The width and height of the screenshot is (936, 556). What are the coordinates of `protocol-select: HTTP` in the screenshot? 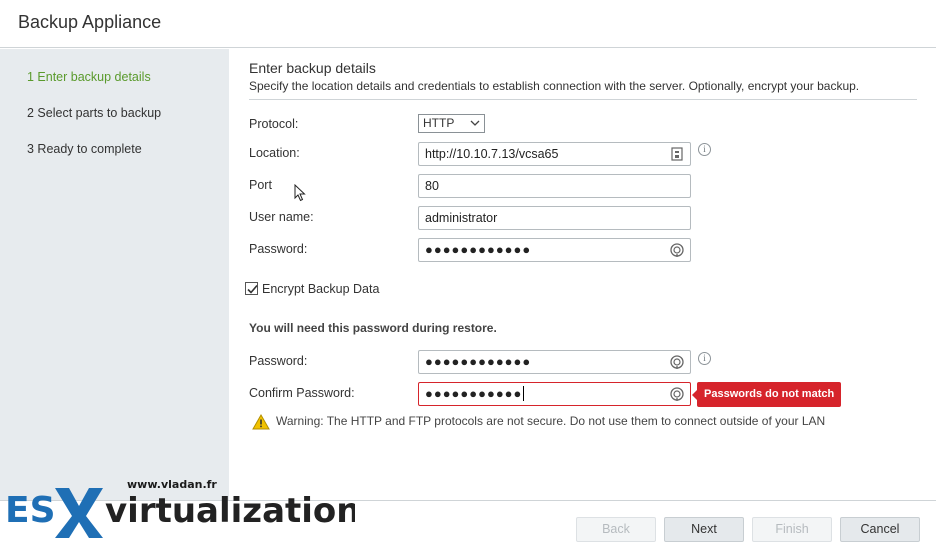 It's located at (451, 123).